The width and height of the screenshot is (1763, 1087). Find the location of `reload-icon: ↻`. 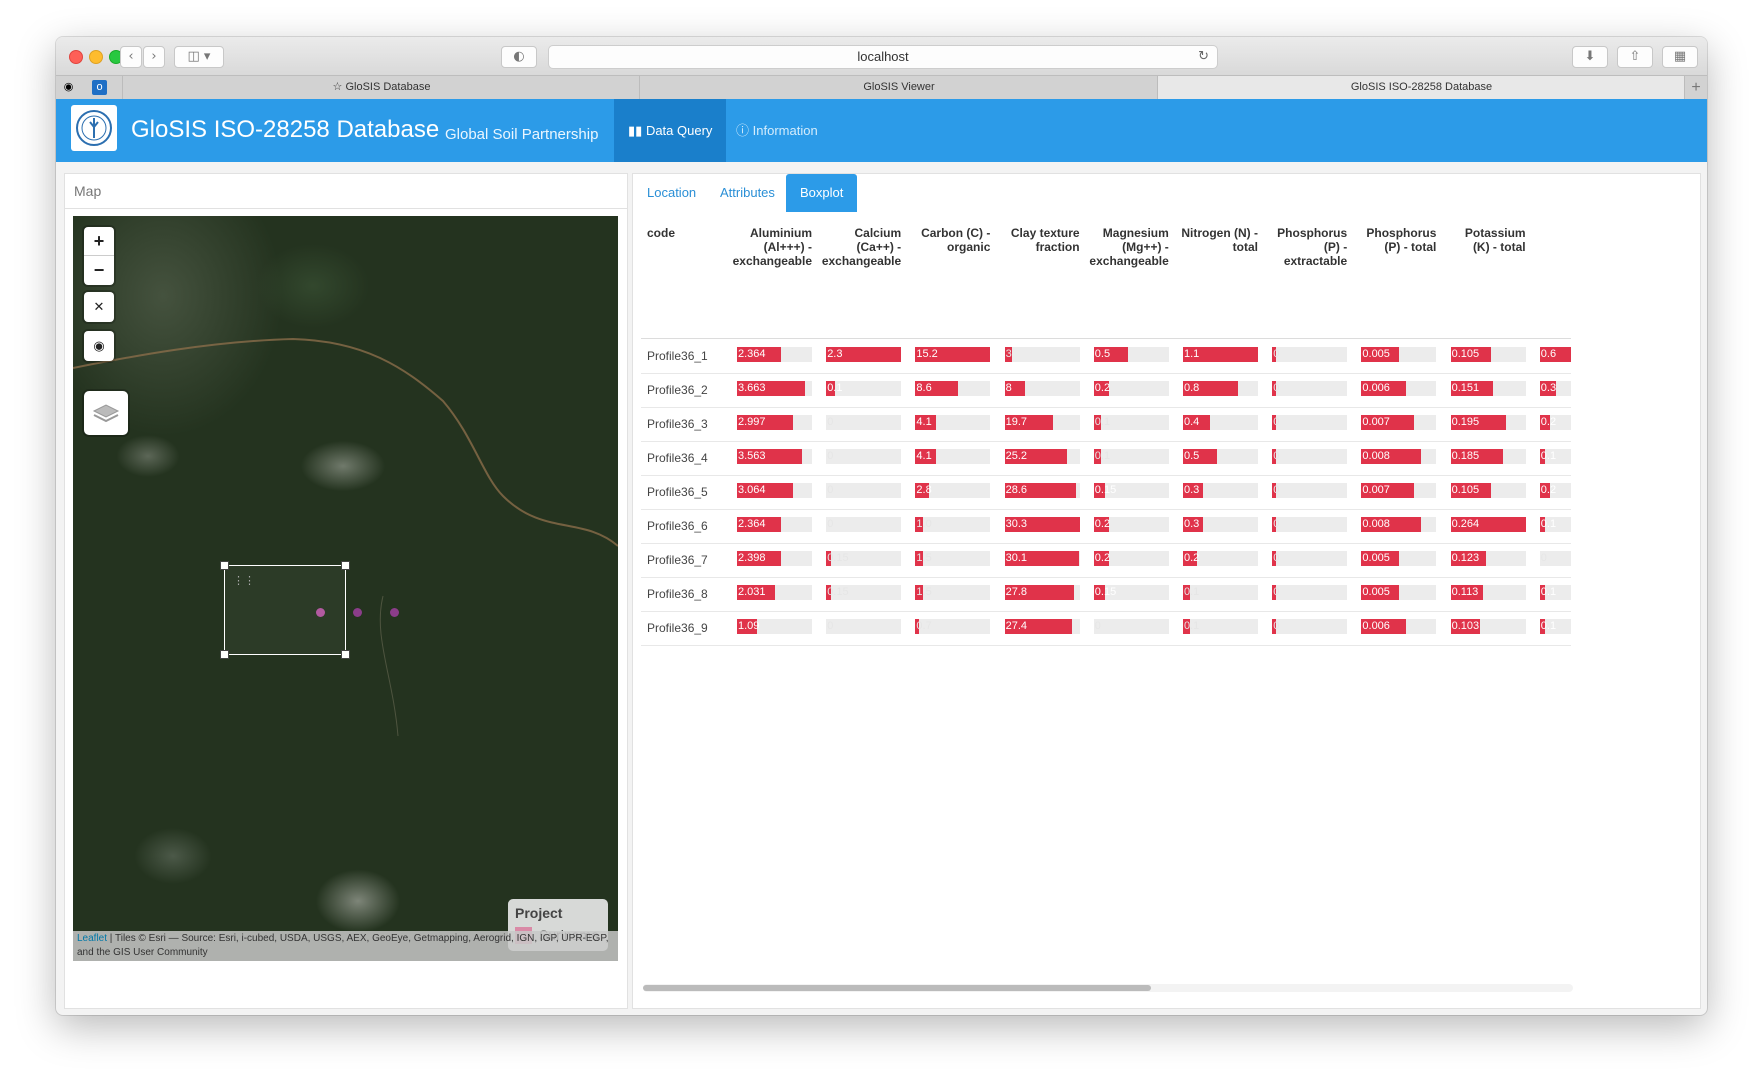

reload-icon: ↻ is located at coordinates (1203, 57).